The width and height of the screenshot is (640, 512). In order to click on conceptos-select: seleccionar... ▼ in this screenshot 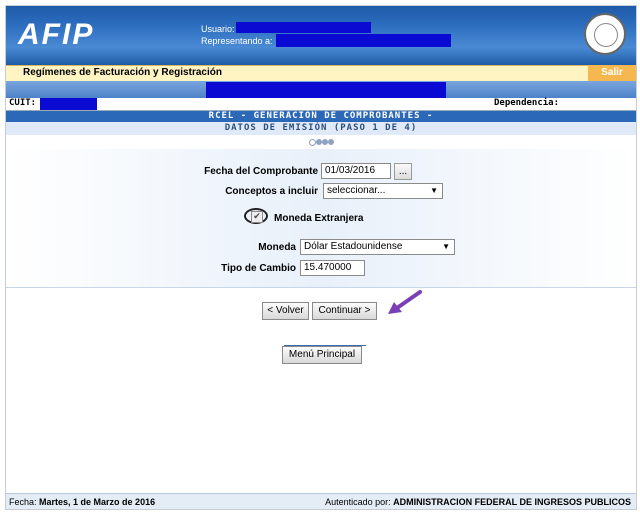, I will do `click(383, 191)`.